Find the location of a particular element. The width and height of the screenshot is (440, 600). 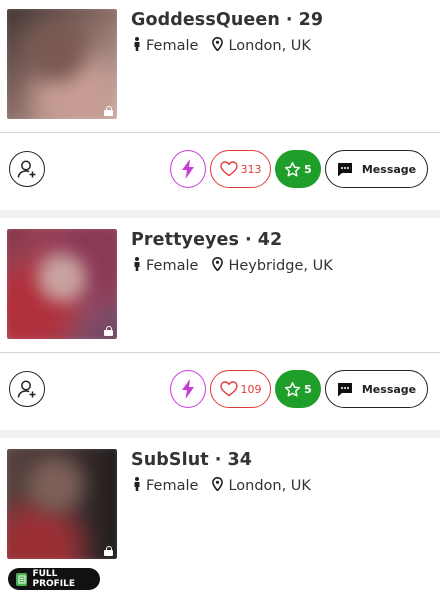

profile-meta: Female Heybridge, UK is located at coordinates (233, 265).